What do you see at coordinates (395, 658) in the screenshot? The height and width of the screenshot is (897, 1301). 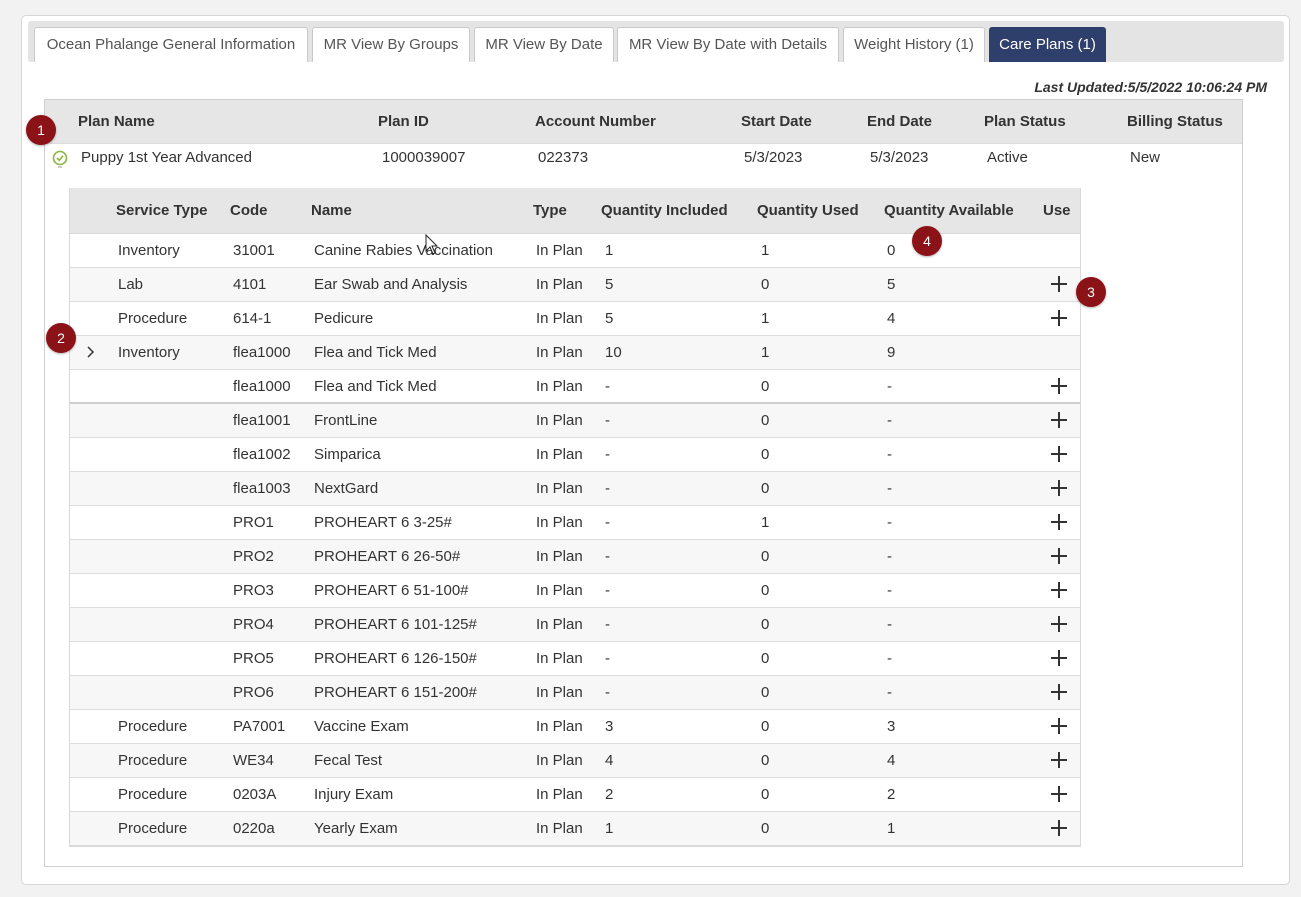 I see `name-cell: PROHEART 6 126-150#` at bounding box center [395, 658].